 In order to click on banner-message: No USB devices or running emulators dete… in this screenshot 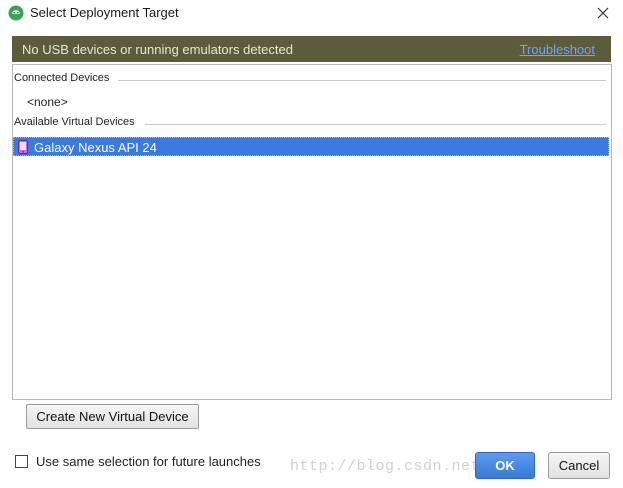, I will do `click(157, 49)`.